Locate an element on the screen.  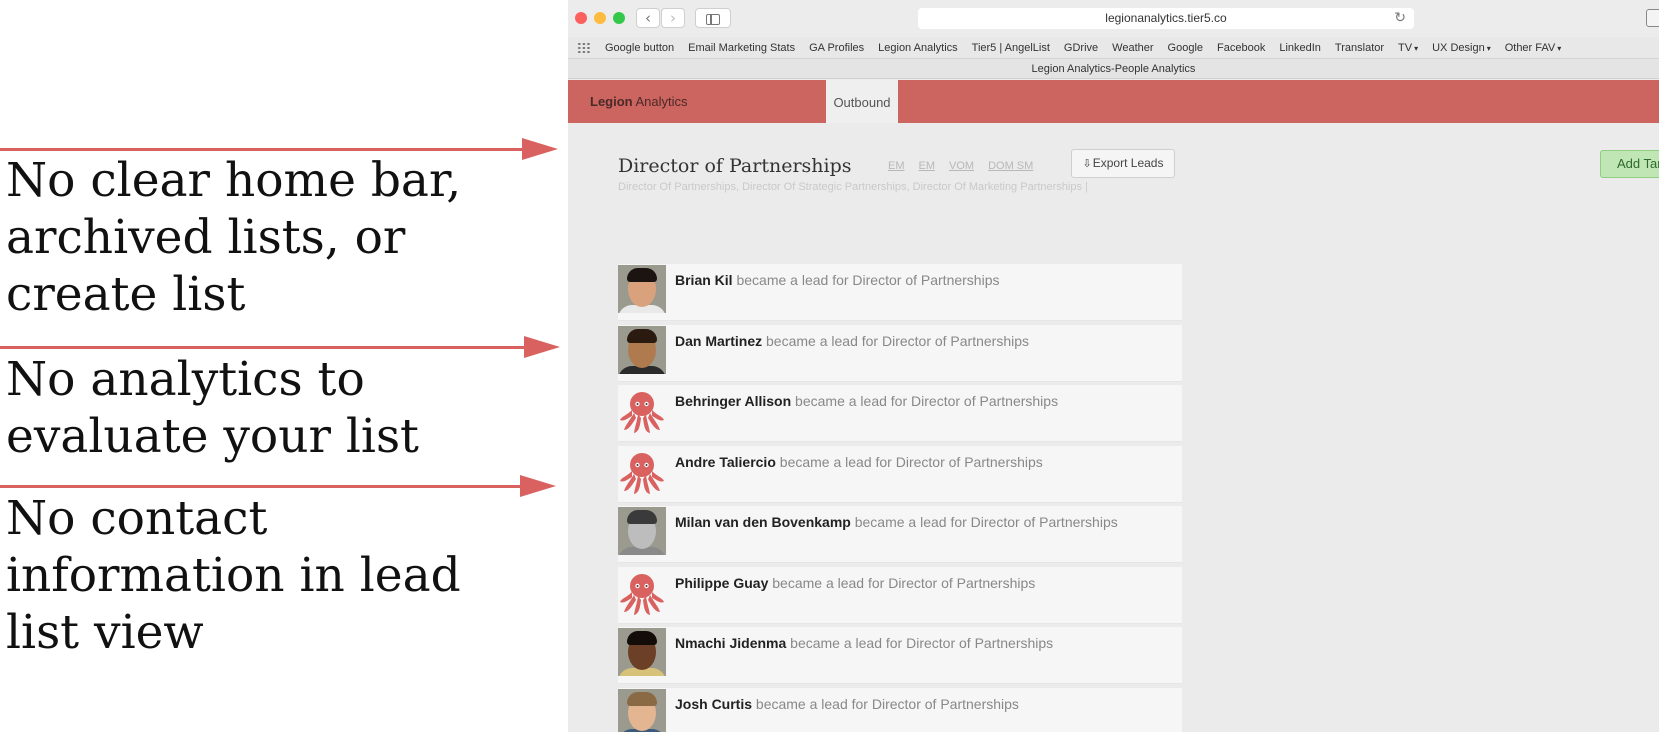
brand-rest: Analytics is located at coordinates (661, 101).